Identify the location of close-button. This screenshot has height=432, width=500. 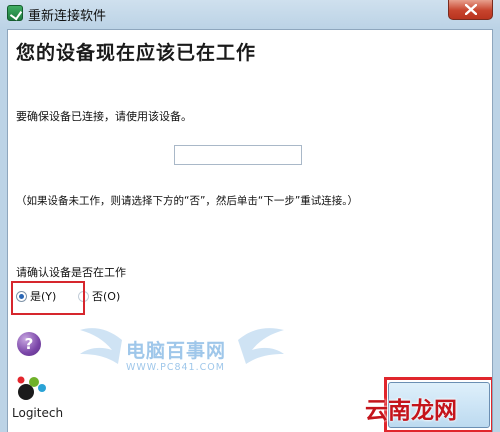
(470, 10).